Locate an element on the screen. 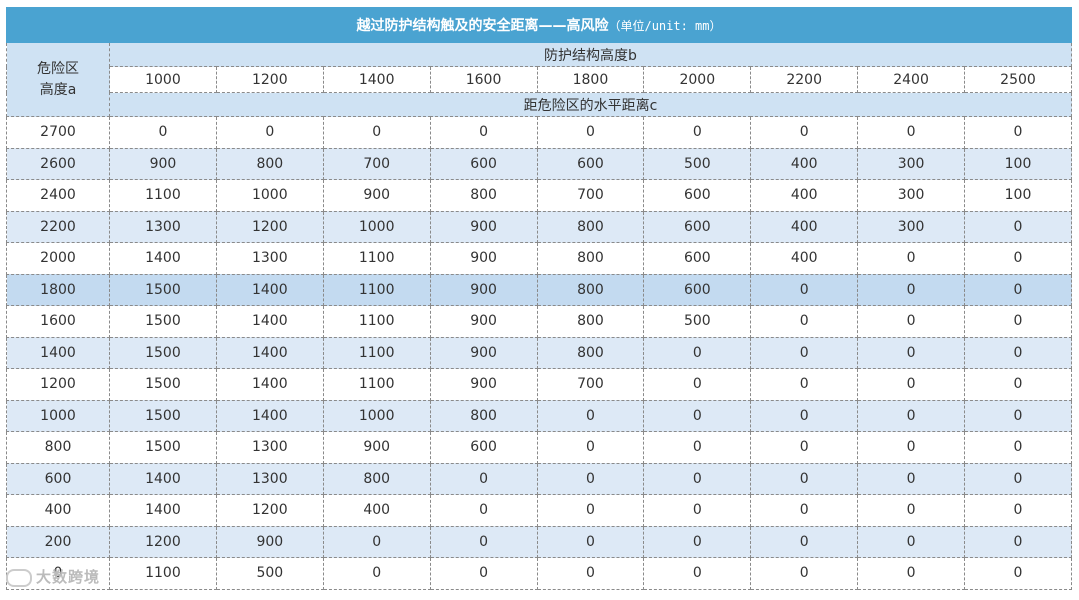 This screenshot has width=1079, height=600. row-label-cell: 1800 is located at coordinates (58, 289).